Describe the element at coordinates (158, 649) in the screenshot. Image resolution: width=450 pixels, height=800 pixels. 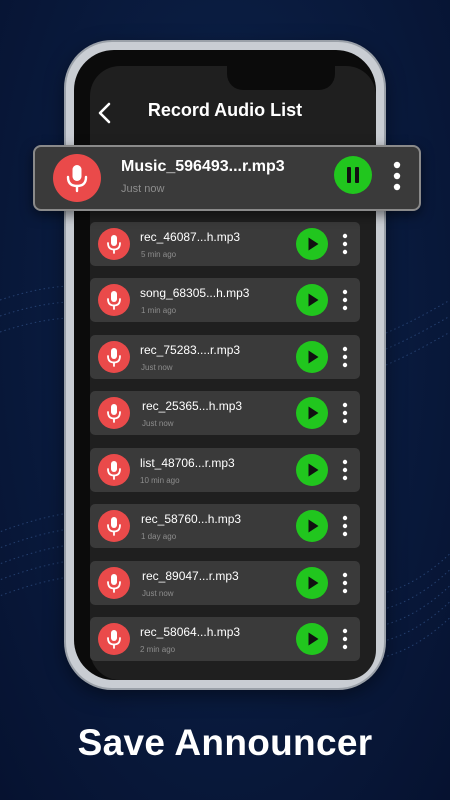
I see `recording-time: 2 min ago` at that location.